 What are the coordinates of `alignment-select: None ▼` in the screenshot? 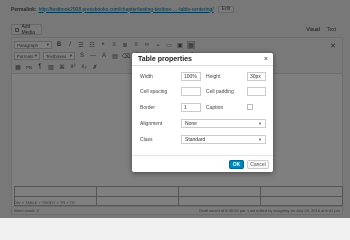 It's located at (223, 123).